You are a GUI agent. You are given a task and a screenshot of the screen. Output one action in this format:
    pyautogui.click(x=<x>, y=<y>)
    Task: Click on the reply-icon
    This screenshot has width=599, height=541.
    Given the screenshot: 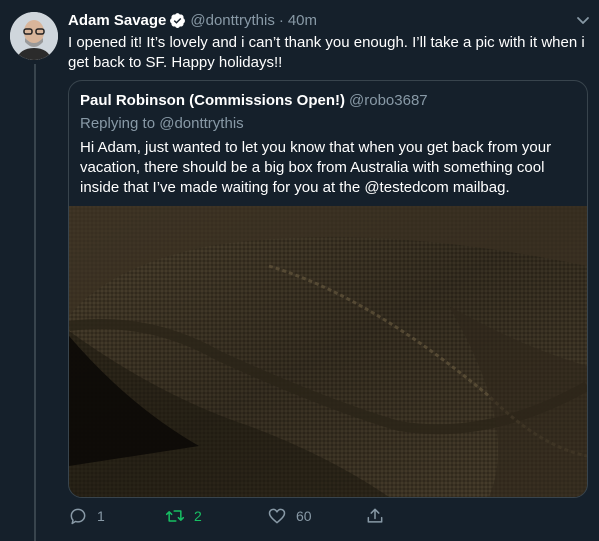 What is the action you would take?
    pyautogui.click(x=78, y=516)
    